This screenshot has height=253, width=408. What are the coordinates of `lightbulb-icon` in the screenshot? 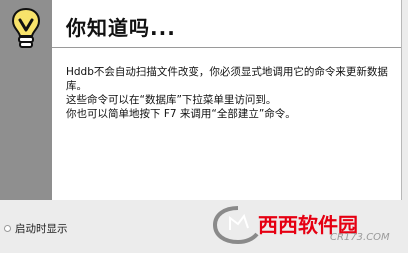 It's located at (26, 28).